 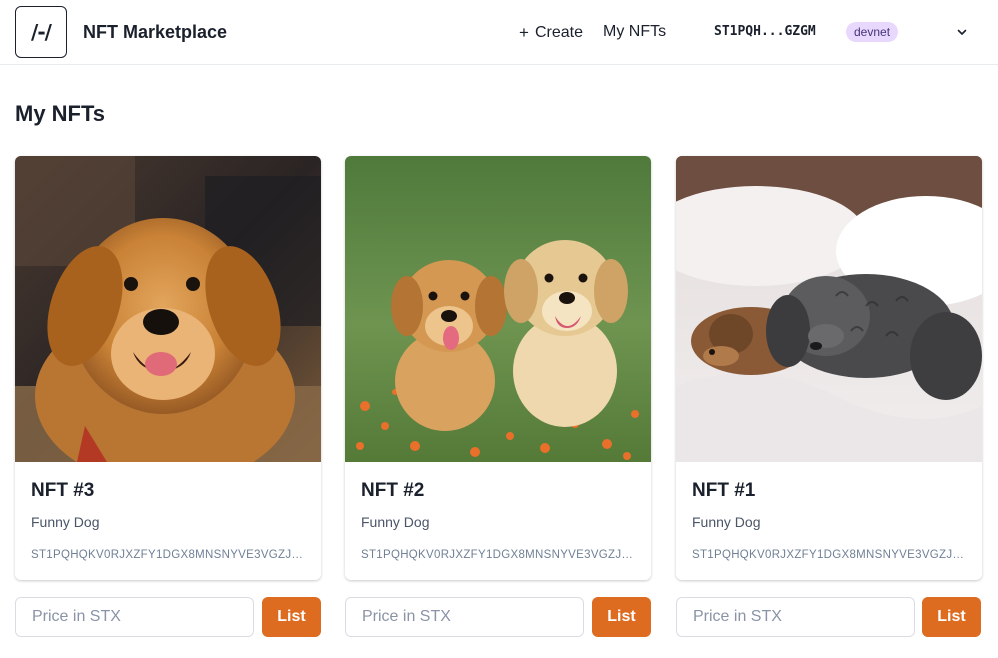 What do you see at coordinates (558, 32) in the screenshot?
I see `create-label: Create` at bounding box center [558, 32].